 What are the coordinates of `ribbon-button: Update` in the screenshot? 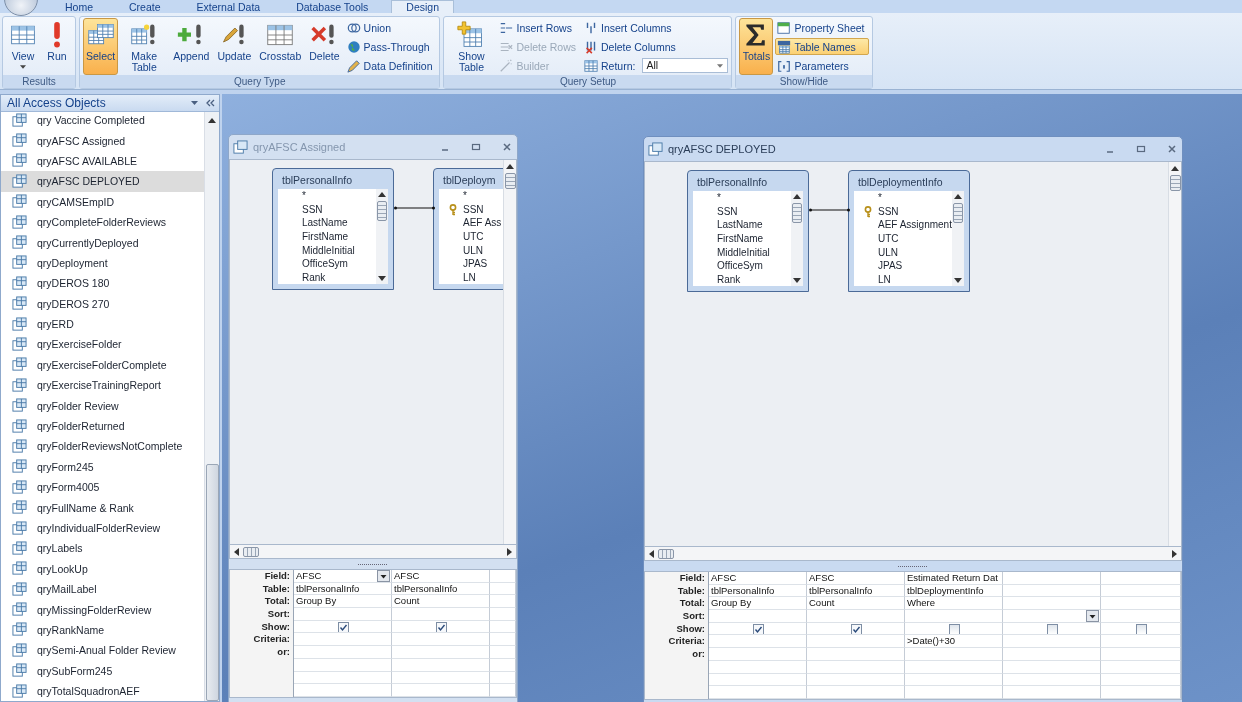 It's located at (234, 46).